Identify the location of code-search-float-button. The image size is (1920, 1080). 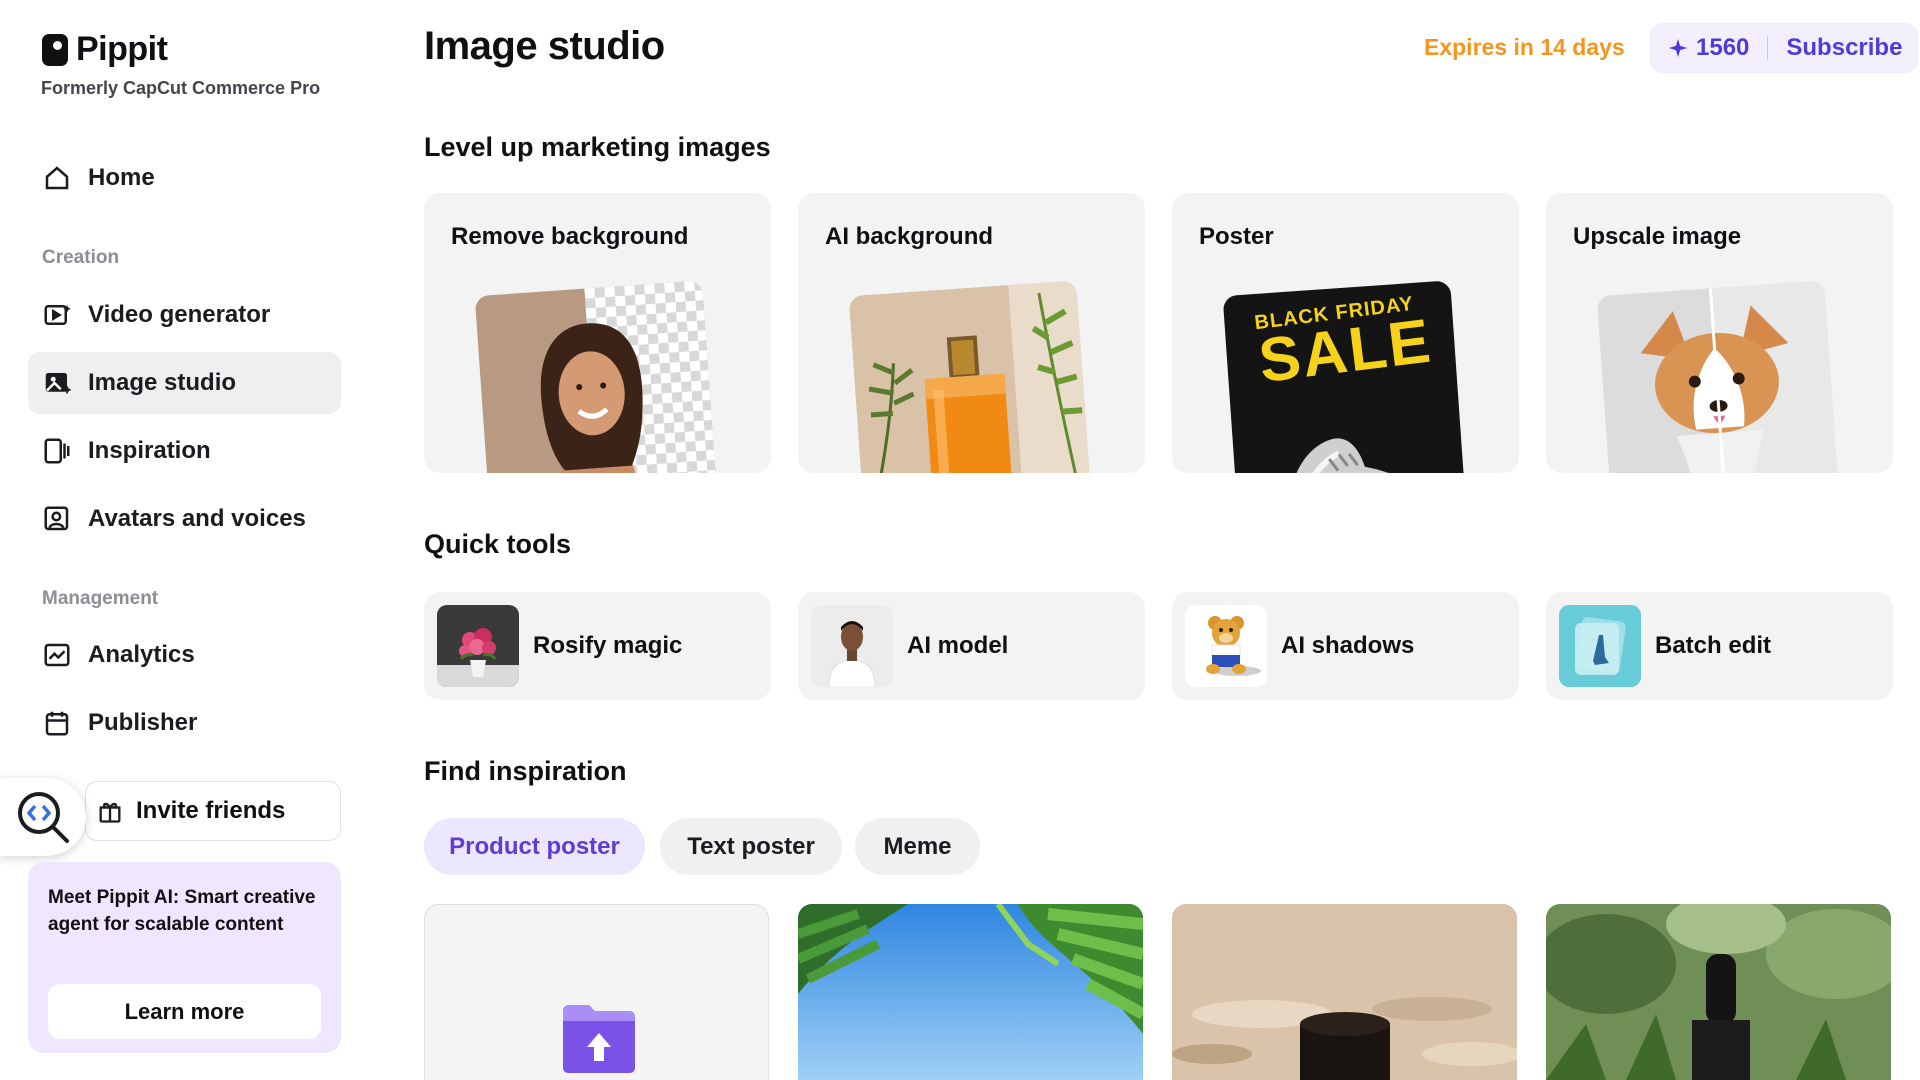
(43, 817).